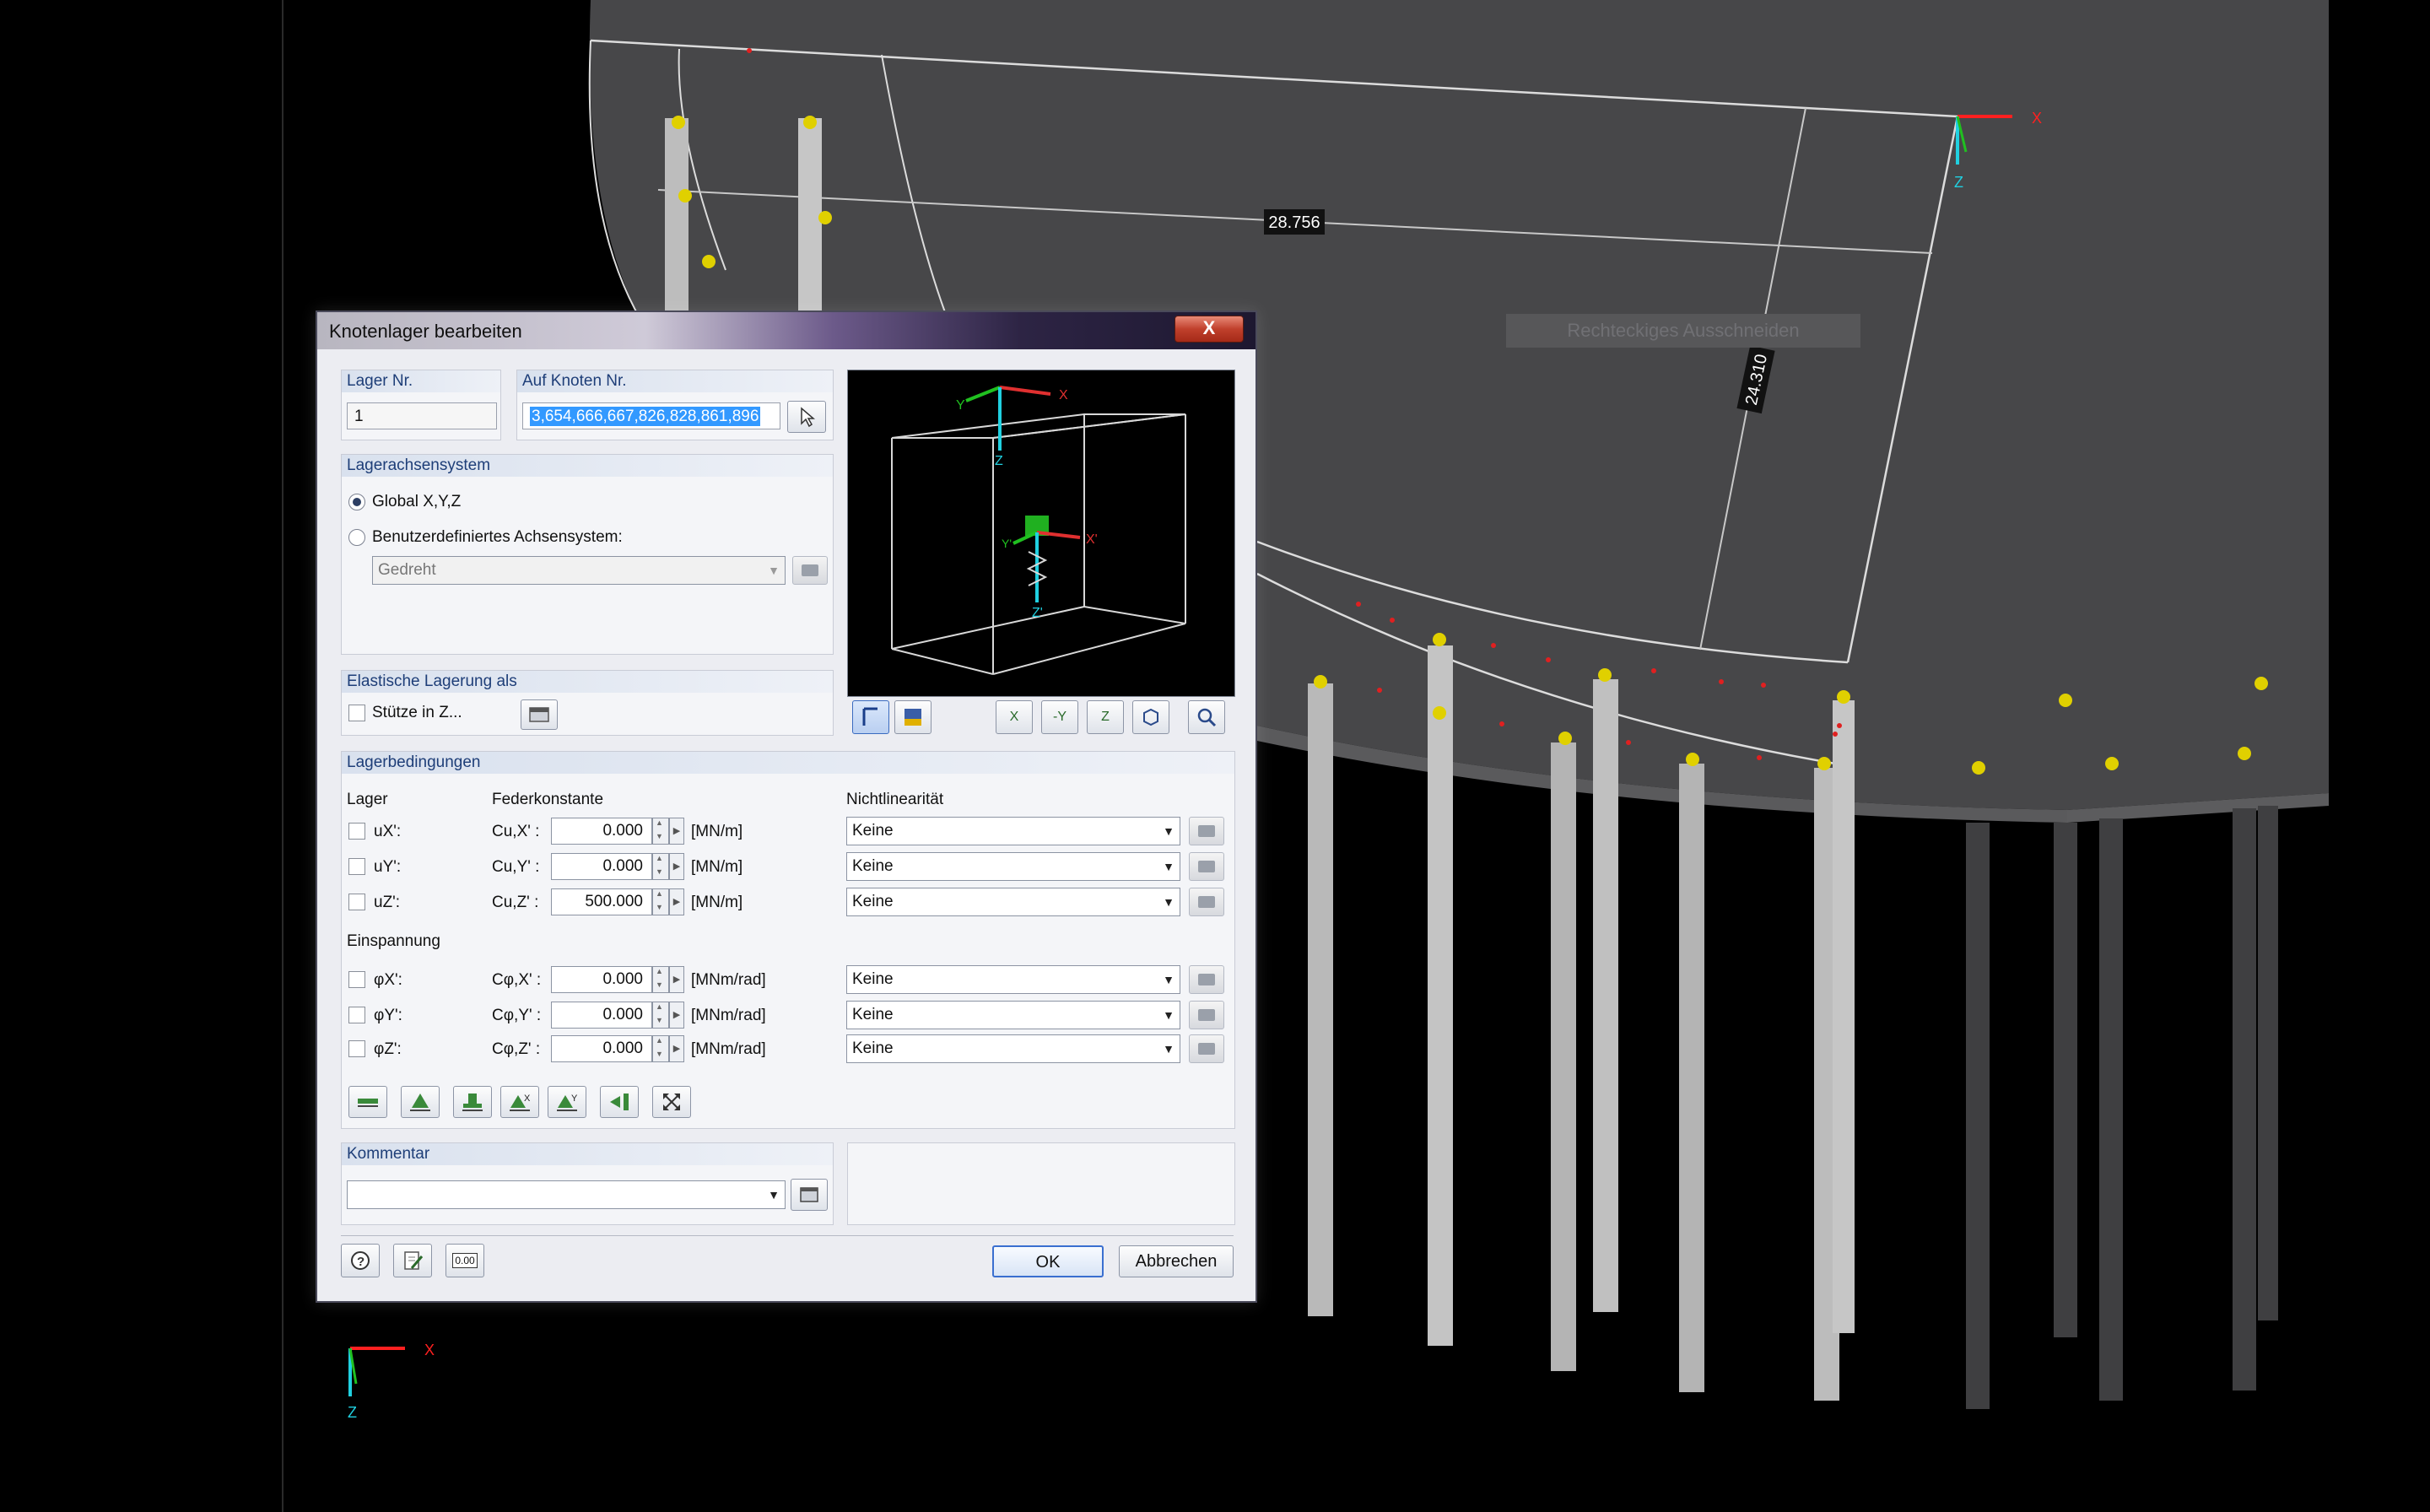 The height and width of the screenshot is (1512, 2430). What do you see at coordinates (1014, 717) in the screenshot?
I see `view-x-button: X` at bounding box center [1014, 717].